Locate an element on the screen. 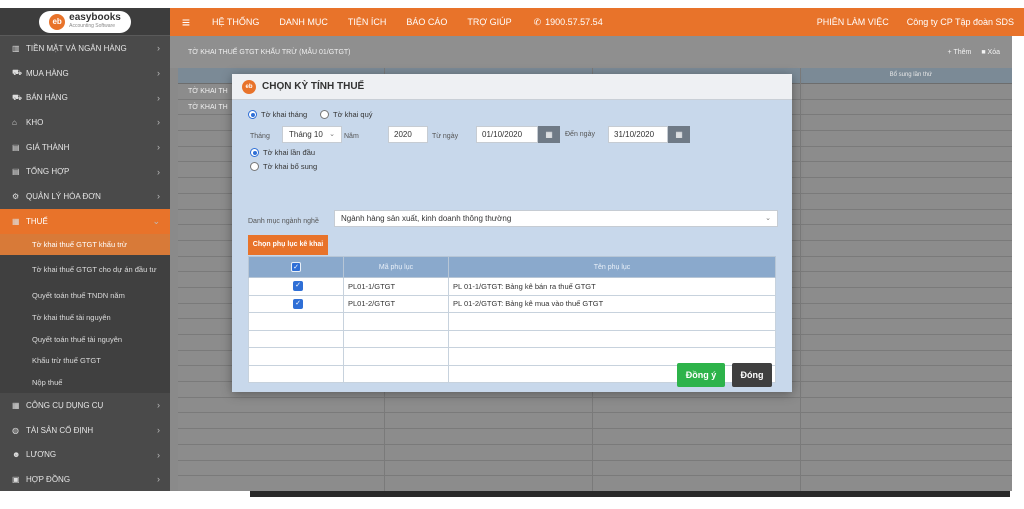 The height and width of the screenshot is (509, 1024). gear-icon: ⚙ is located at coordinates (16, 196).